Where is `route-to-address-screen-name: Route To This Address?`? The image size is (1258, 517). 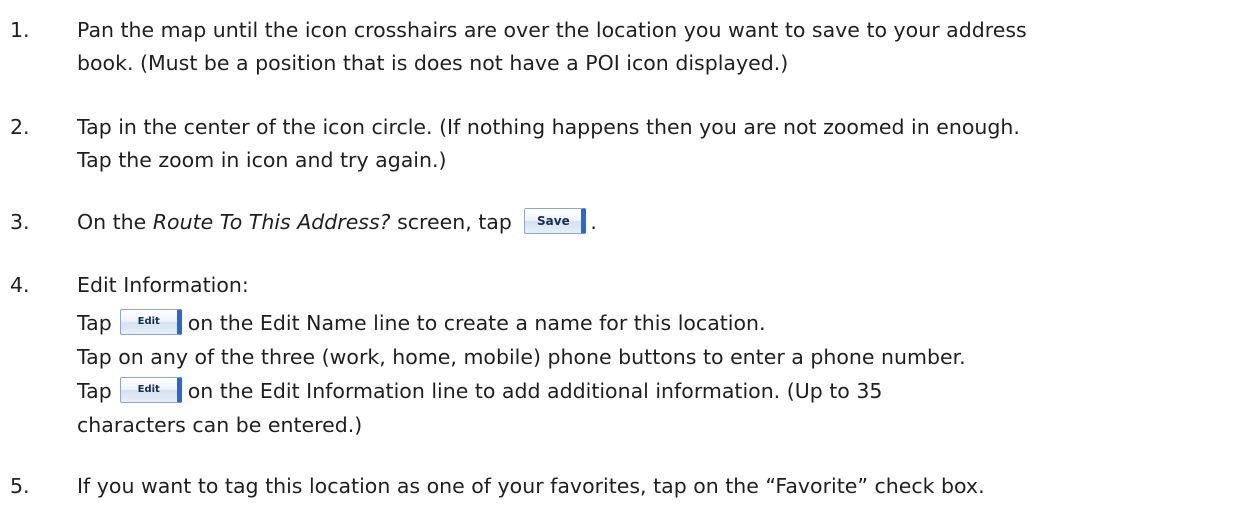 route-to-address-screen-name: Route To This Address? is located at coordinates (271, 222).